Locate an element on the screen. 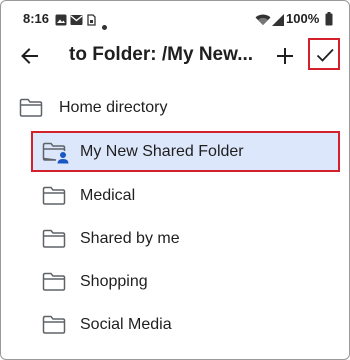 This screenshot has width=350, height=360. mail-icon is located at coordinates (76, 22).